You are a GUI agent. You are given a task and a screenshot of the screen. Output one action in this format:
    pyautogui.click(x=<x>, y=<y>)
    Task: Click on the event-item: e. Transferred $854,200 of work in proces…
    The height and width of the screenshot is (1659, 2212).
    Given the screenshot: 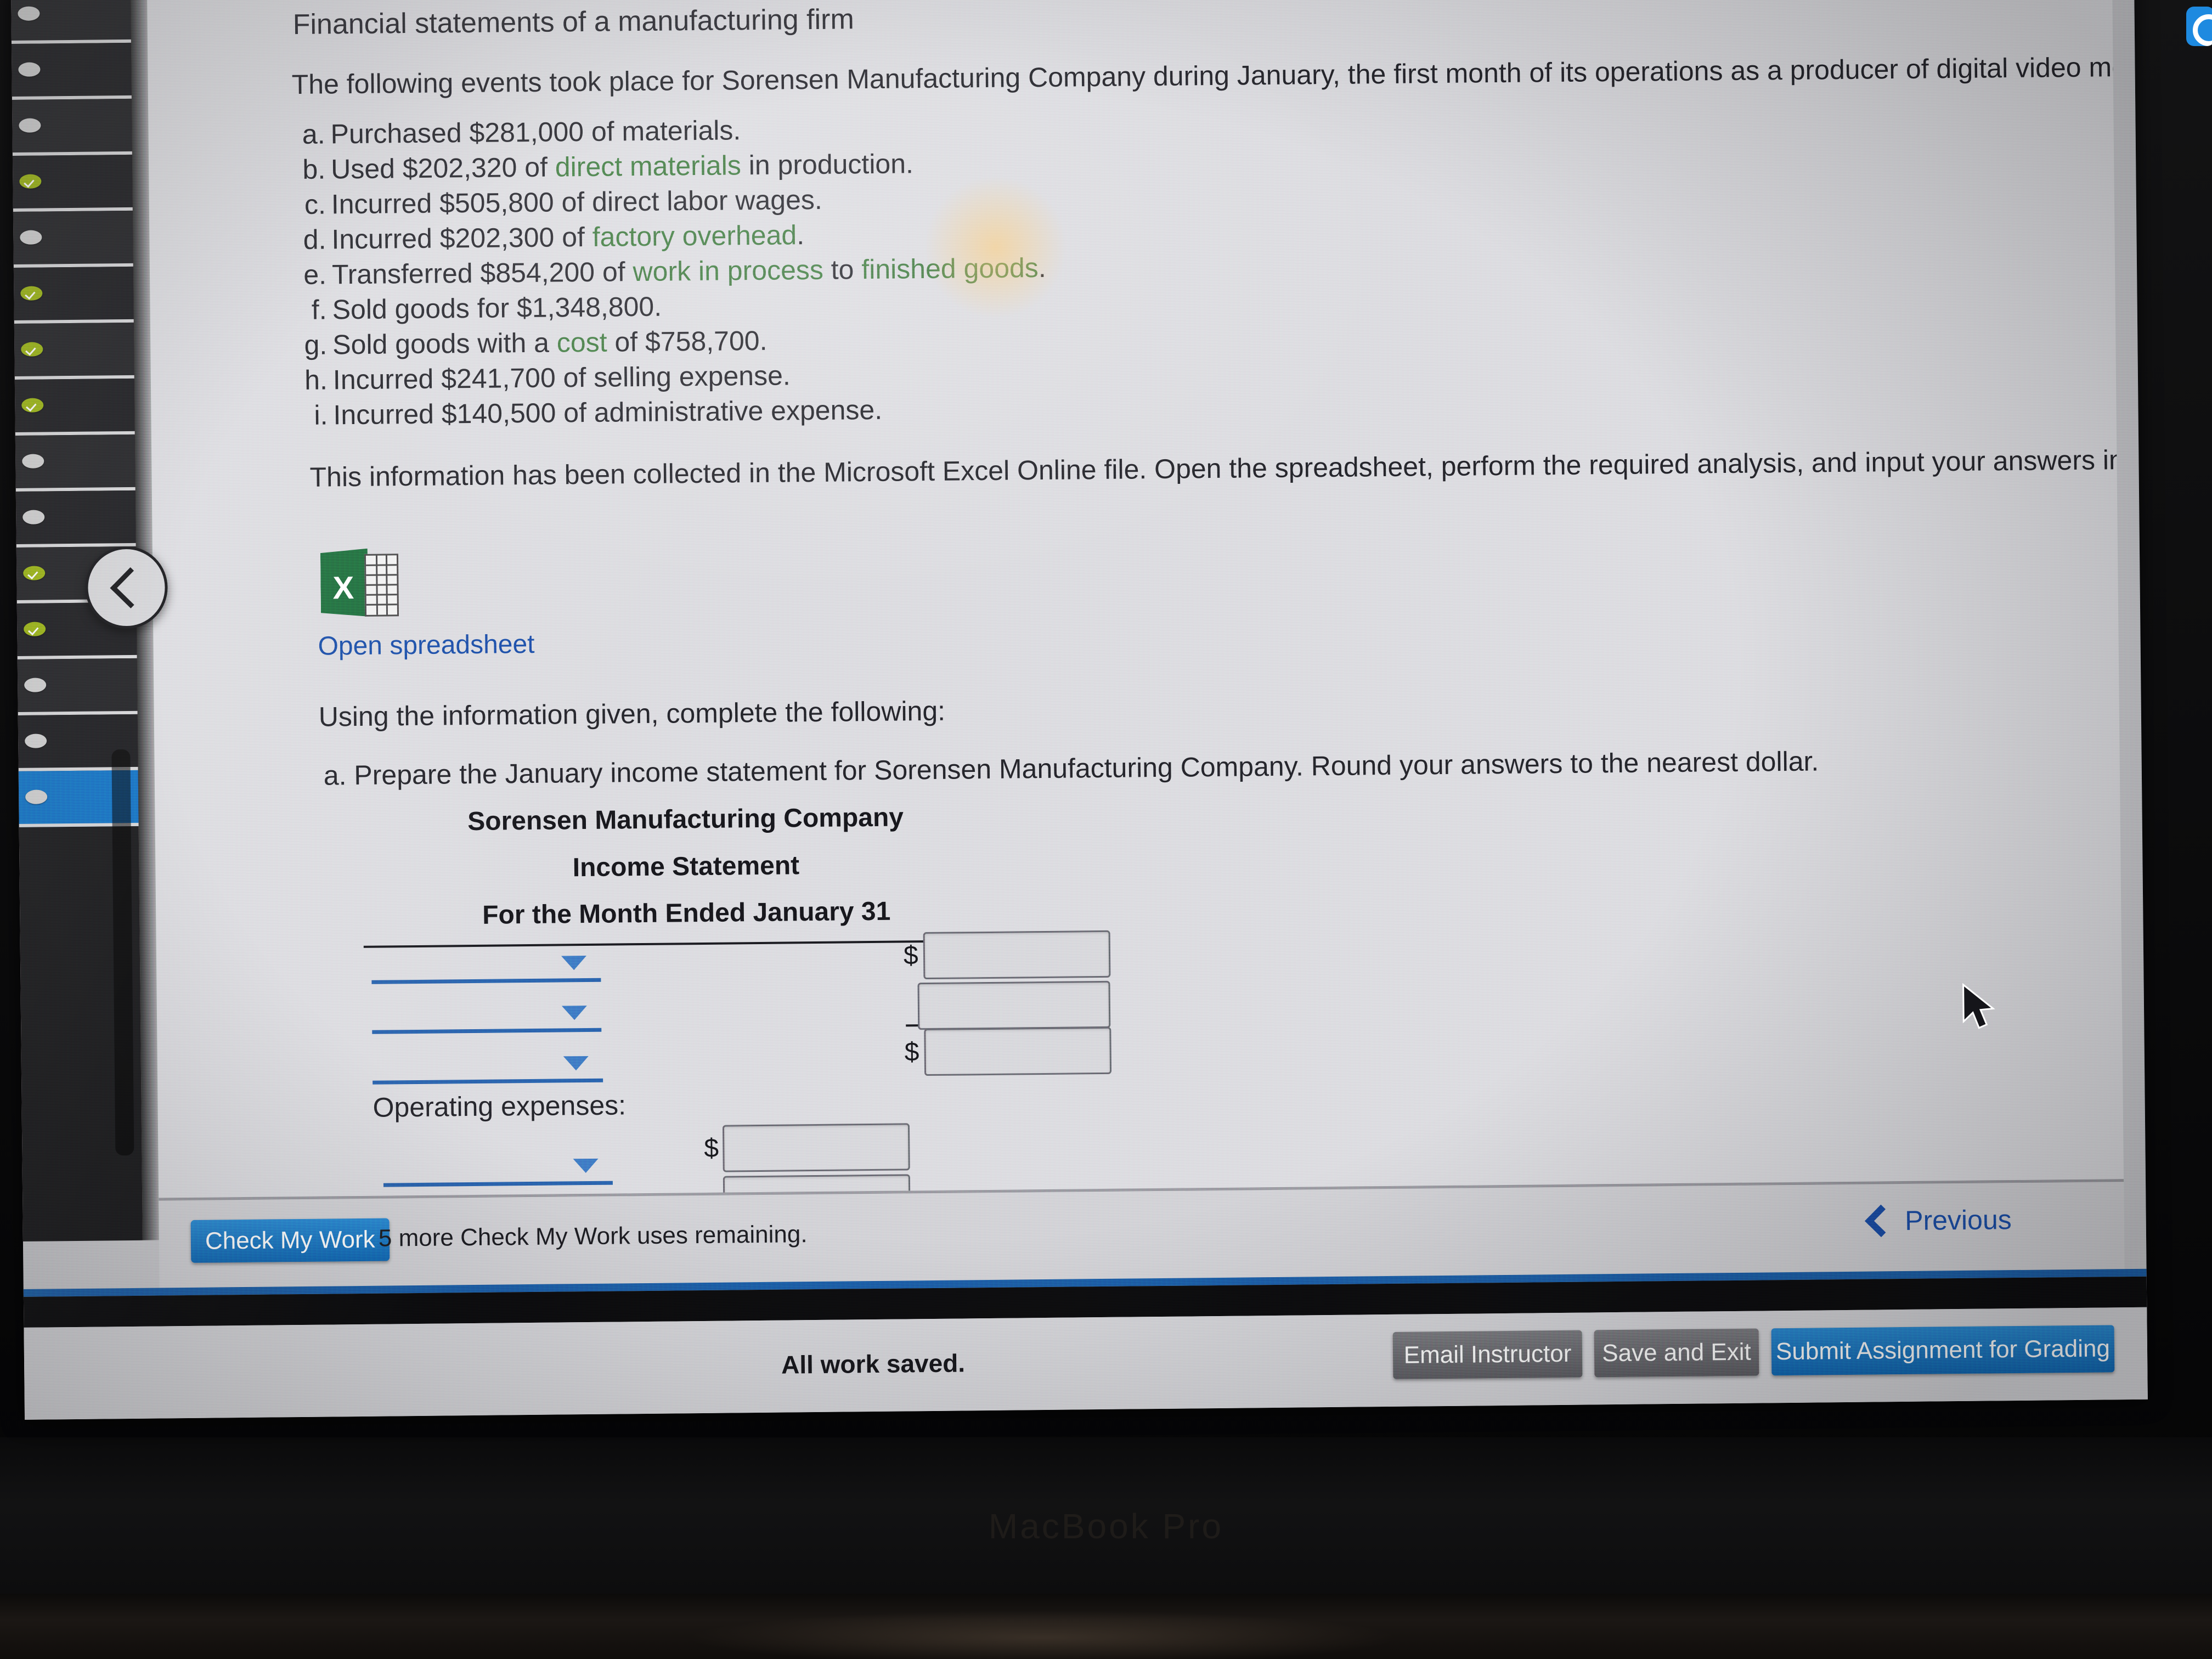 What is the action you would take?
    pyautogui.click(x=672, y=271)
    